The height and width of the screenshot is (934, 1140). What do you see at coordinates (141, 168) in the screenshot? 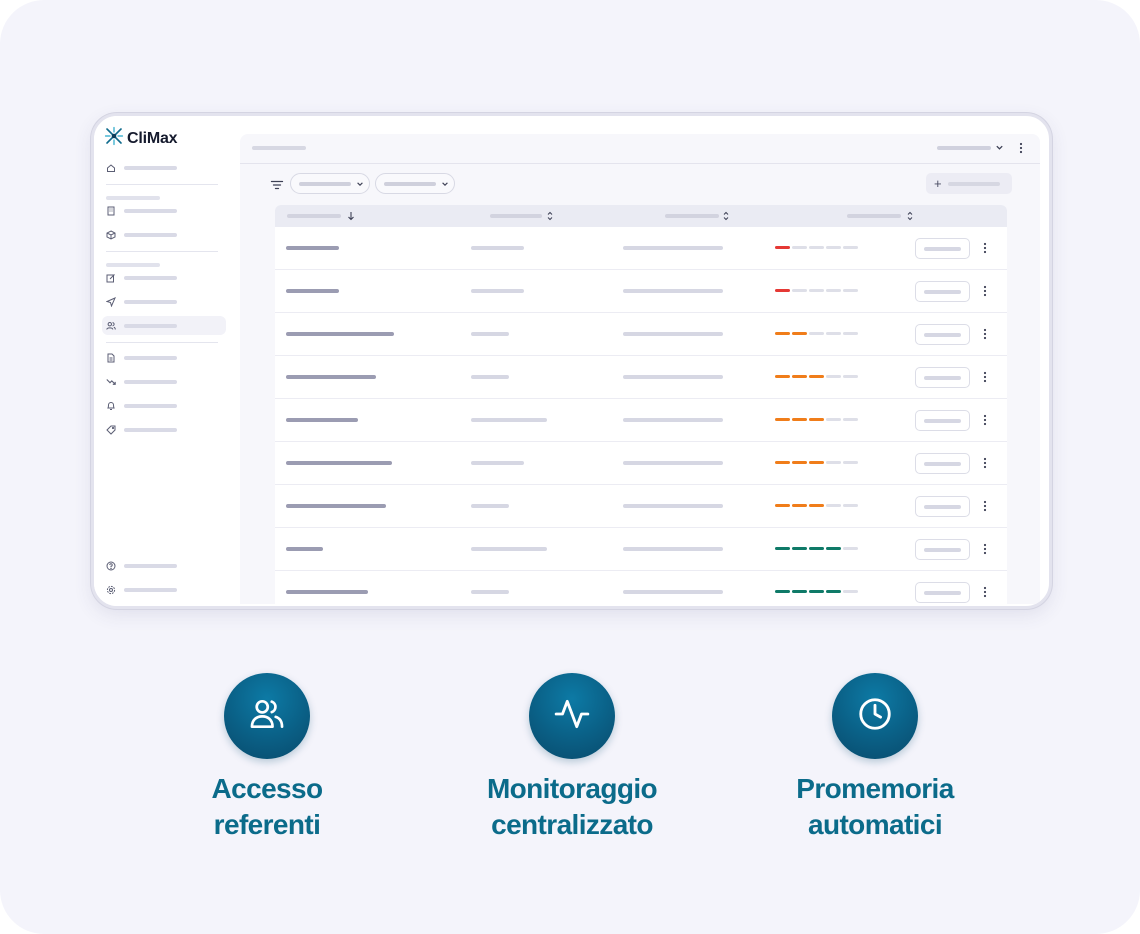
I see `sidebar-item-home` at bounding box center [141, 168].